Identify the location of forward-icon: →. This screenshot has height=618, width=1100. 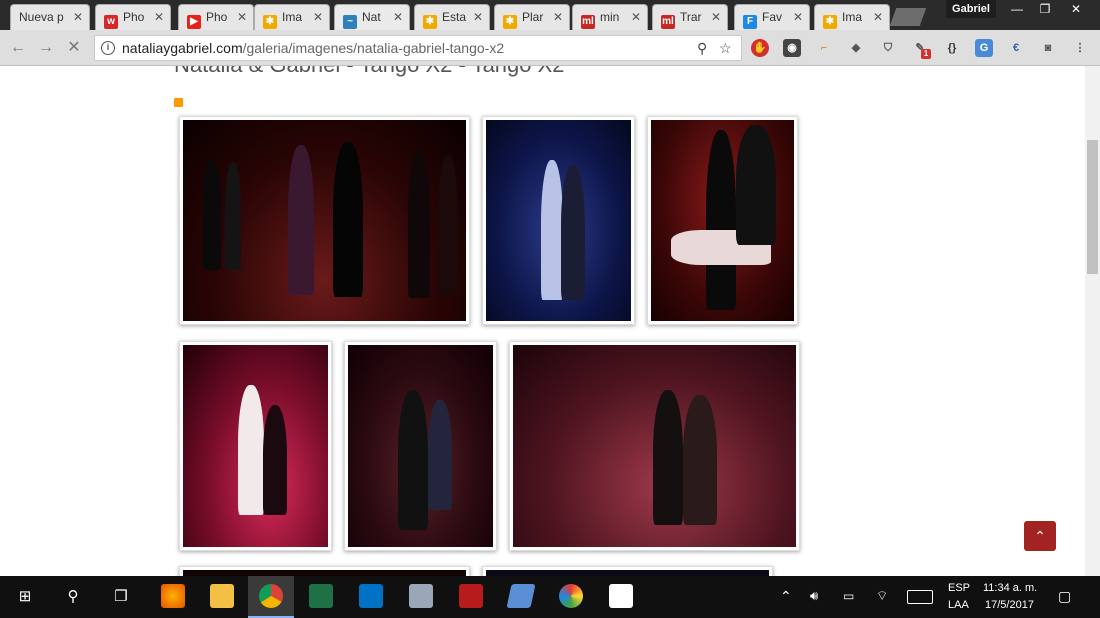
(46, 48).